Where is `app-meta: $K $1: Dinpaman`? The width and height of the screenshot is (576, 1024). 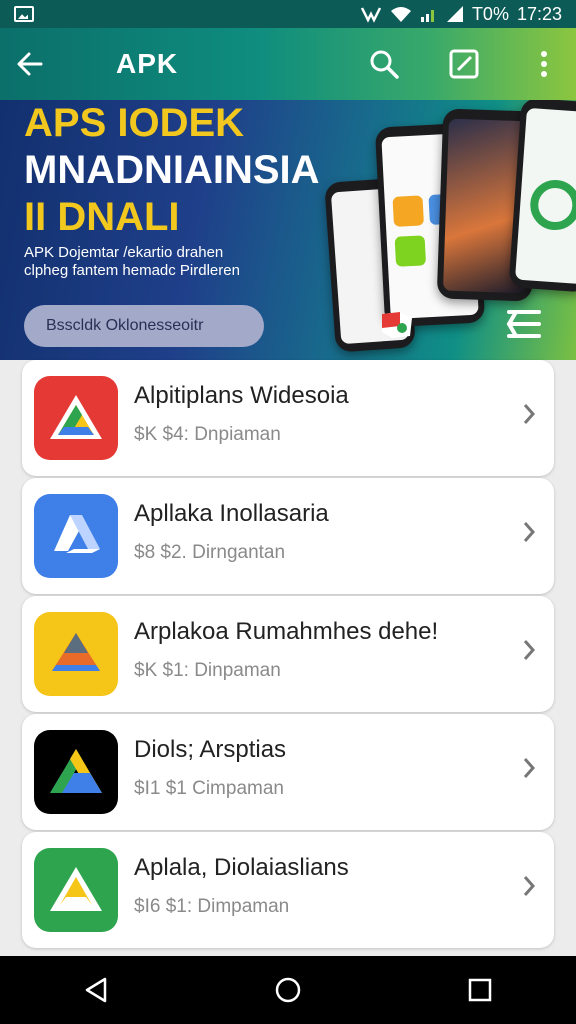 app-meta: $K $1: Dinpaman is located at coordinates (207, 670).